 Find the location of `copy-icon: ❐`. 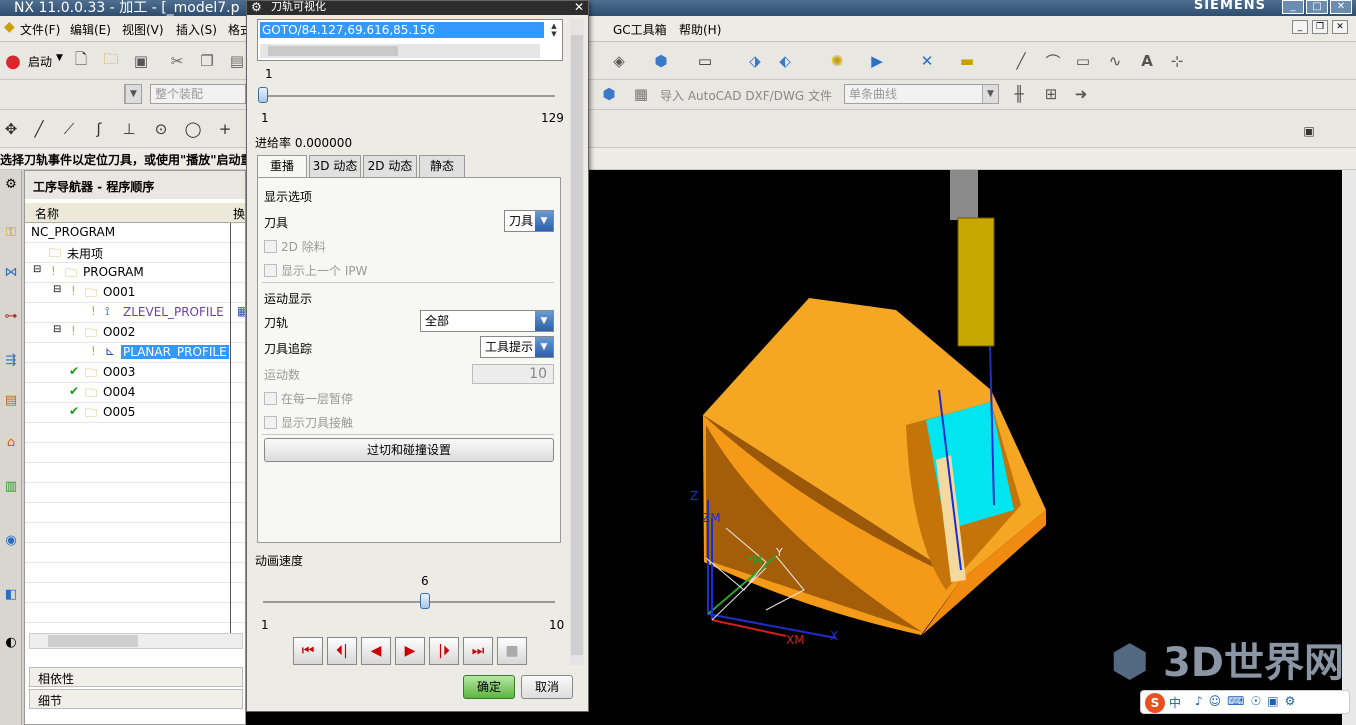

copy-icon: ❐ is located at coordinates (207, 61).